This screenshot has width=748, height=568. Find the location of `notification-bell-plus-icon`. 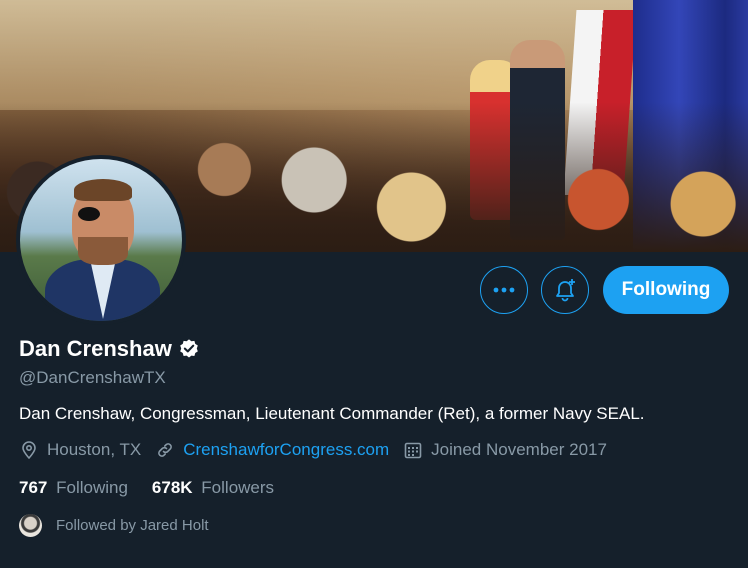

notification-bell-plus-icon is located at coordinates (565, 290).